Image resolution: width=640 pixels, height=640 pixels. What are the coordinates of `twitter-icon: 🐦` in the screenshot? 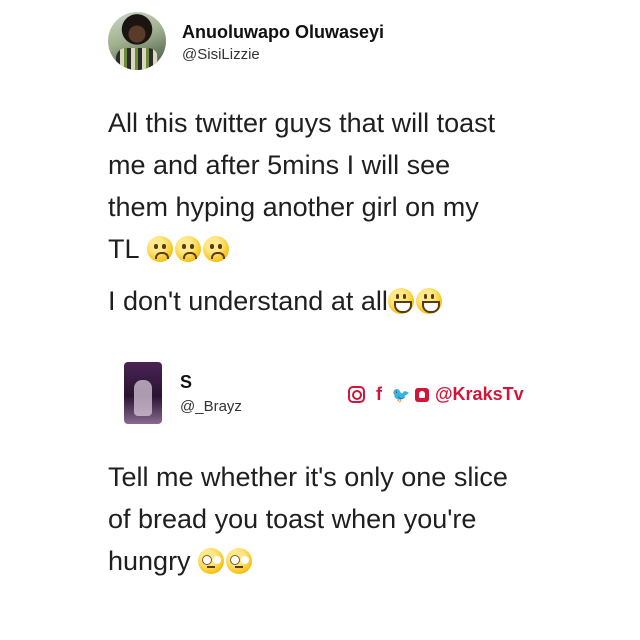 It's located at (401, 395).